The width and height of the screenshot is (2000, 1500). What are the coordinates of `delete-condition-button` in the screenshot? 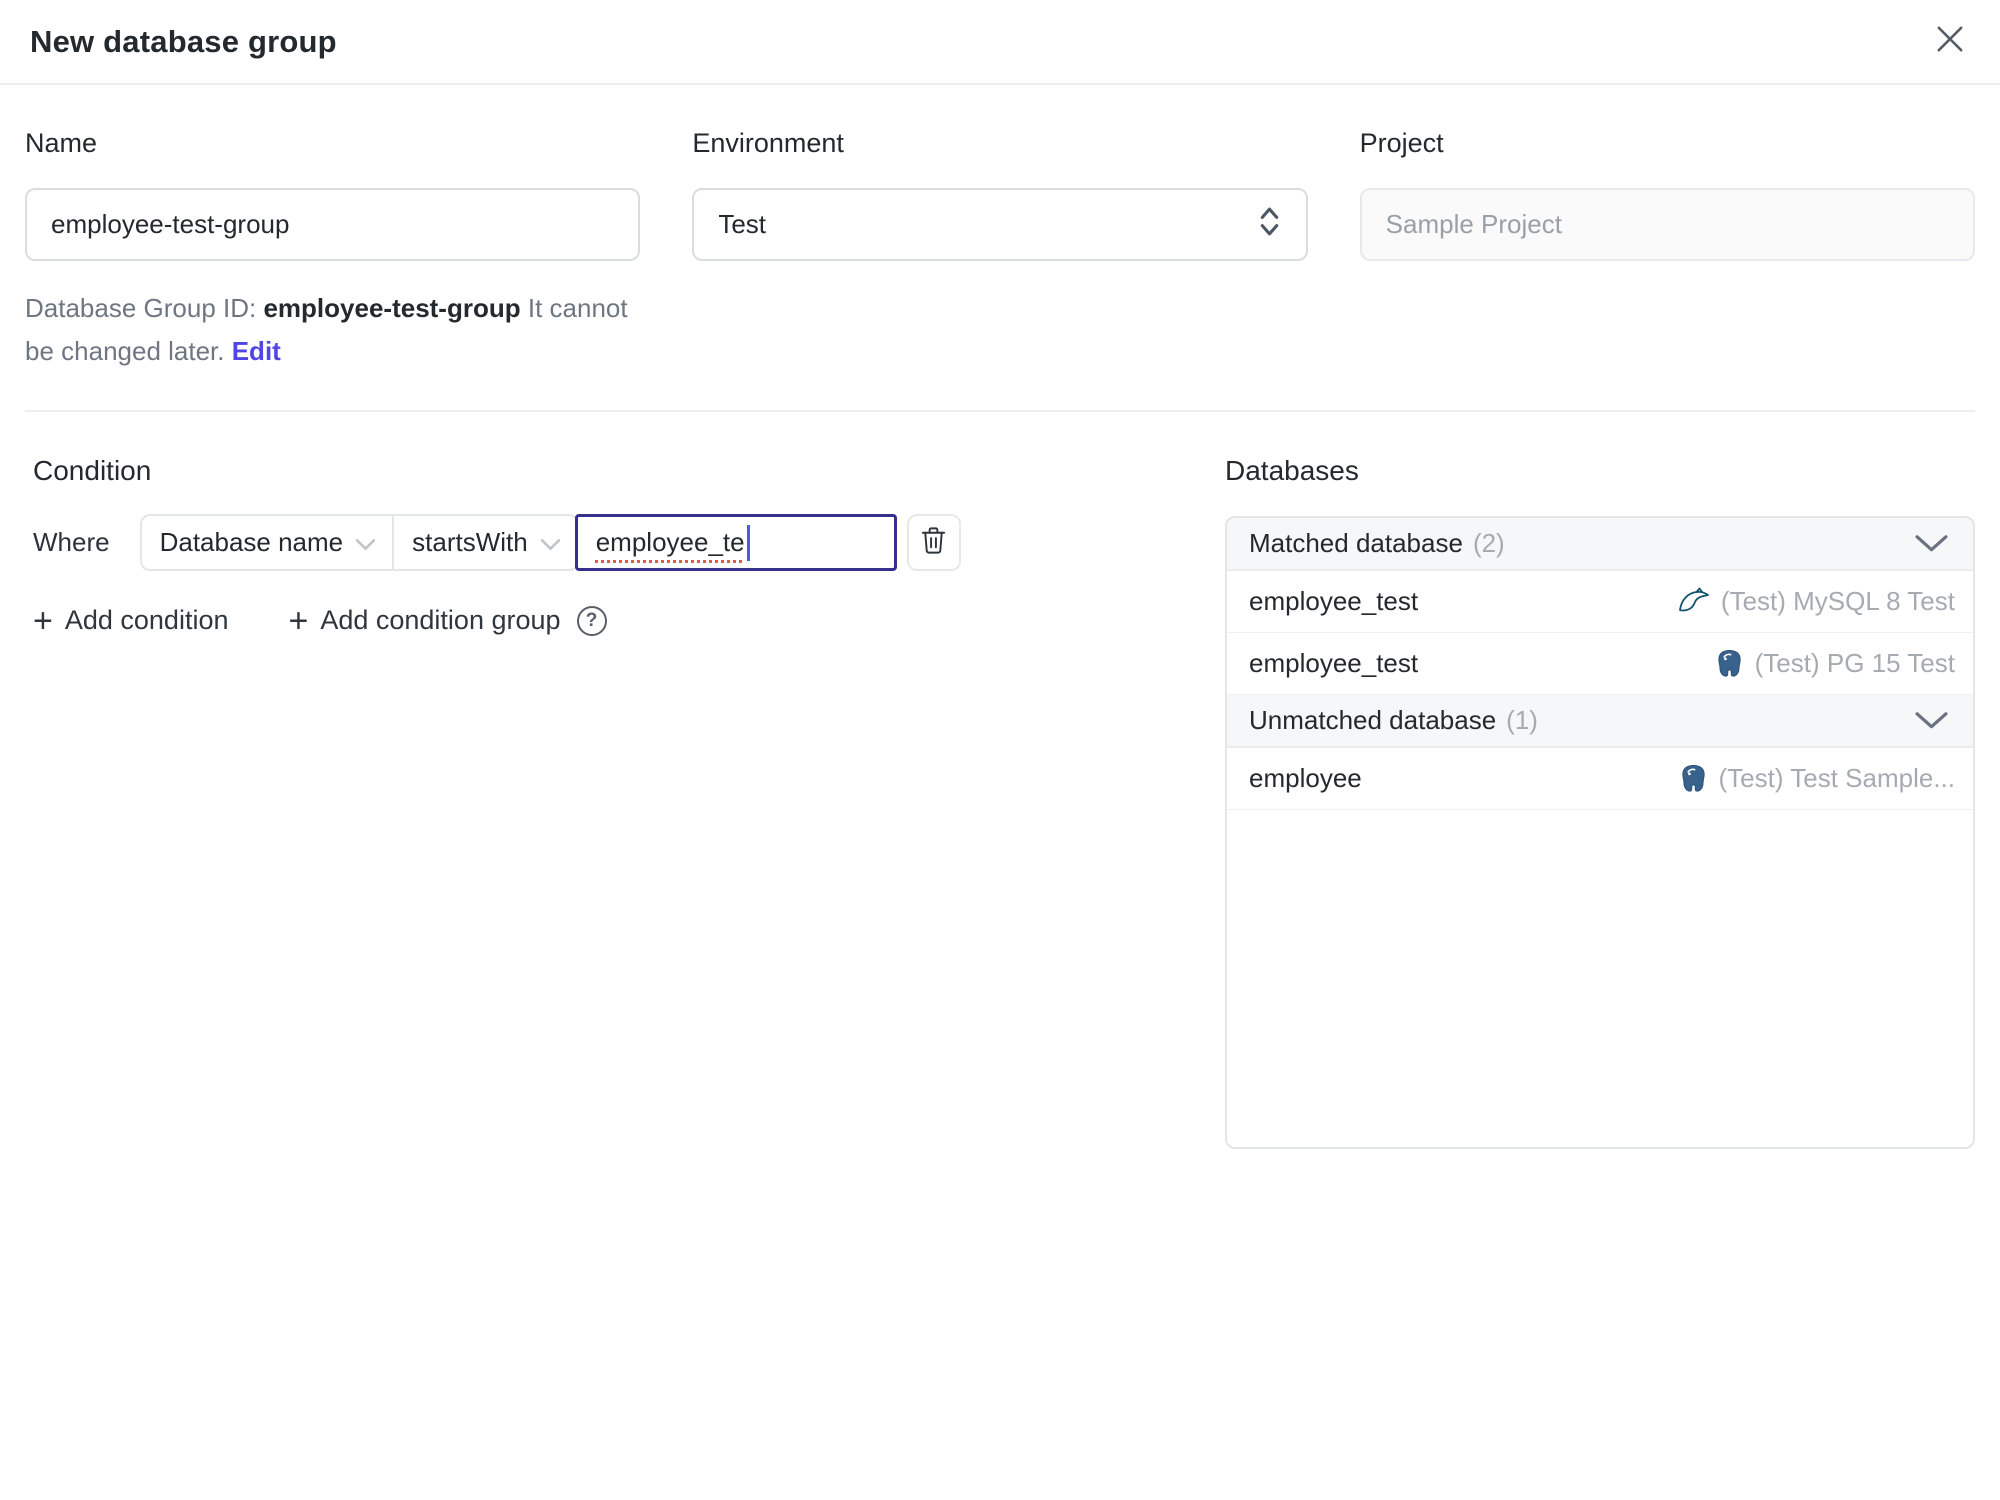 It's located at (933, 542).